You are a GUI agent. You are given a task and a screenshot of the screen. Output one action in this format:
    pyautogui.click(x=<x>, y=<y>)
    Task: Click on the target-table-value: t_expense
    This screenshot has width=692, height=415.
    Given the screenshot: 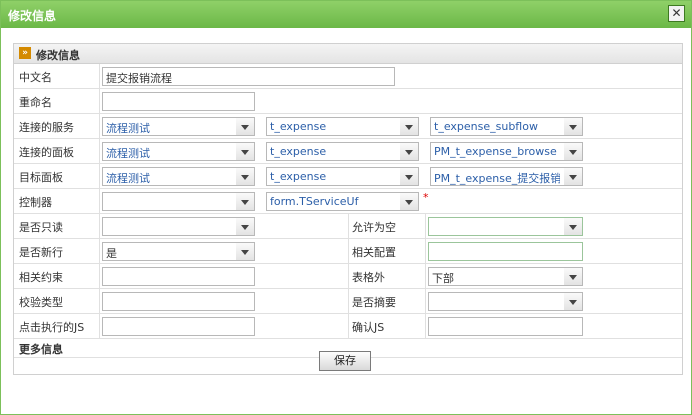 What is the action you would take?
    pyautogui.click(x=298, y=176)
    